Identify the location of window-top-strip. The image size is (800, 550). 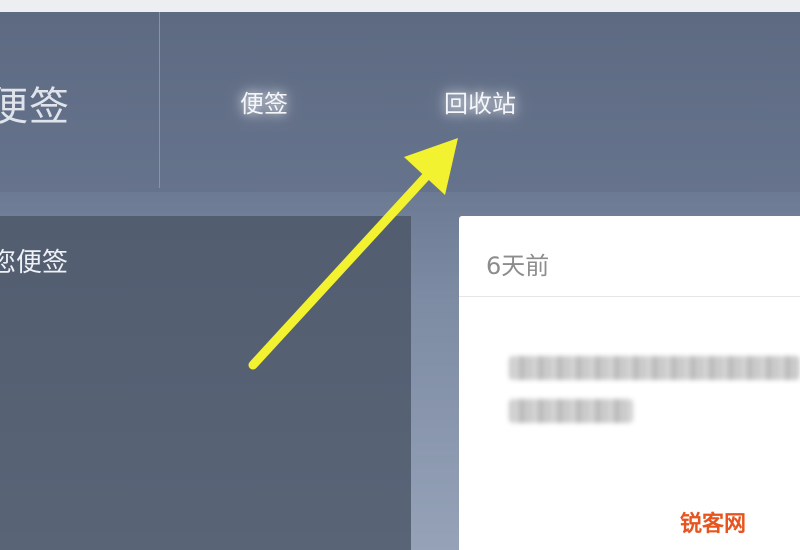
(400, 6).